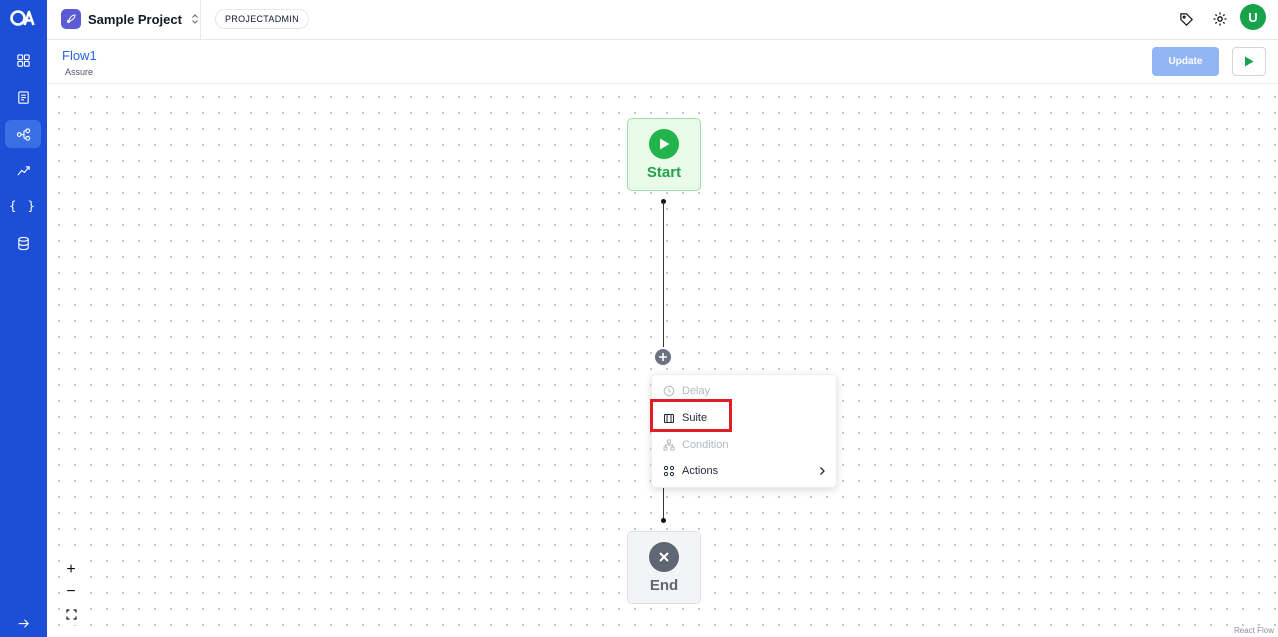 The height and width of the screenshot is (637, 1278). Describe the element at coordinates (23, 170) in the screenshot. I see `reports-nav-icon` at that location.